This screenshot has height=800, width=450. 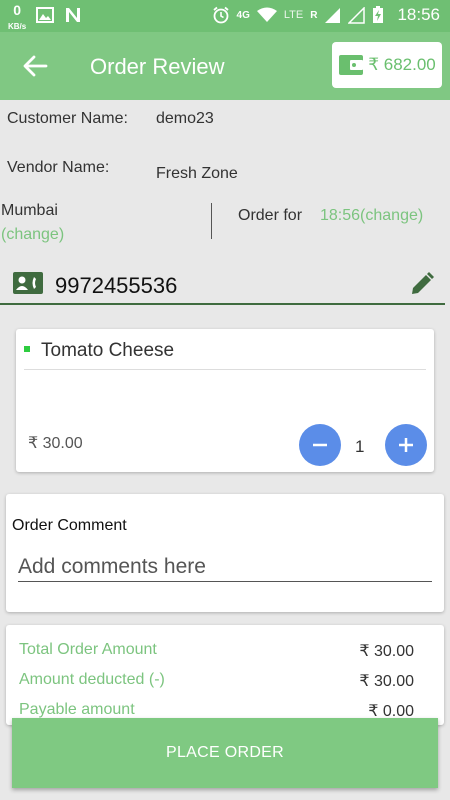 I want to click on vendor-name-value: Fresh Zone, so click(x=197, y=173).